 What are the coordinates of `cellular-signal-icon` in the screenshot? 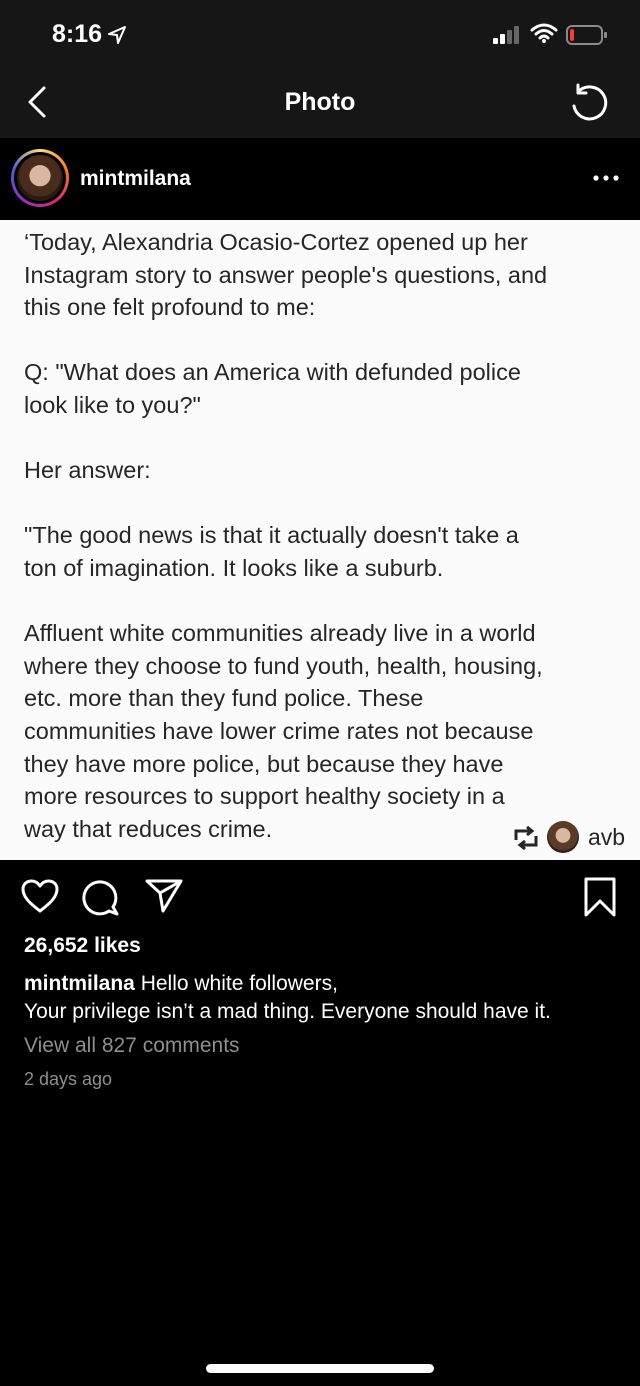 It's located at (506, 35).